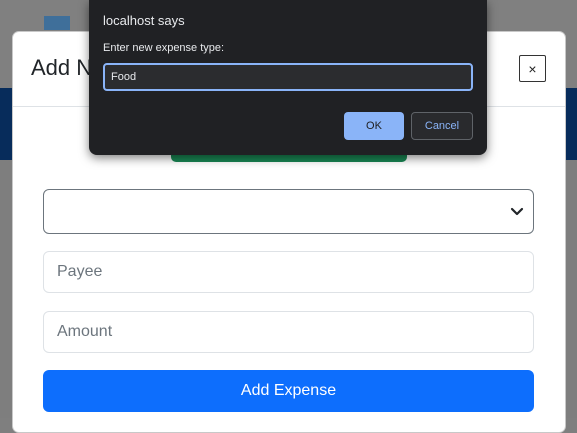 The image size is (577, 433). Describe the element at coordinates (124, 77) in the screenshot. I see `prompt-input-value: Food` at that location.